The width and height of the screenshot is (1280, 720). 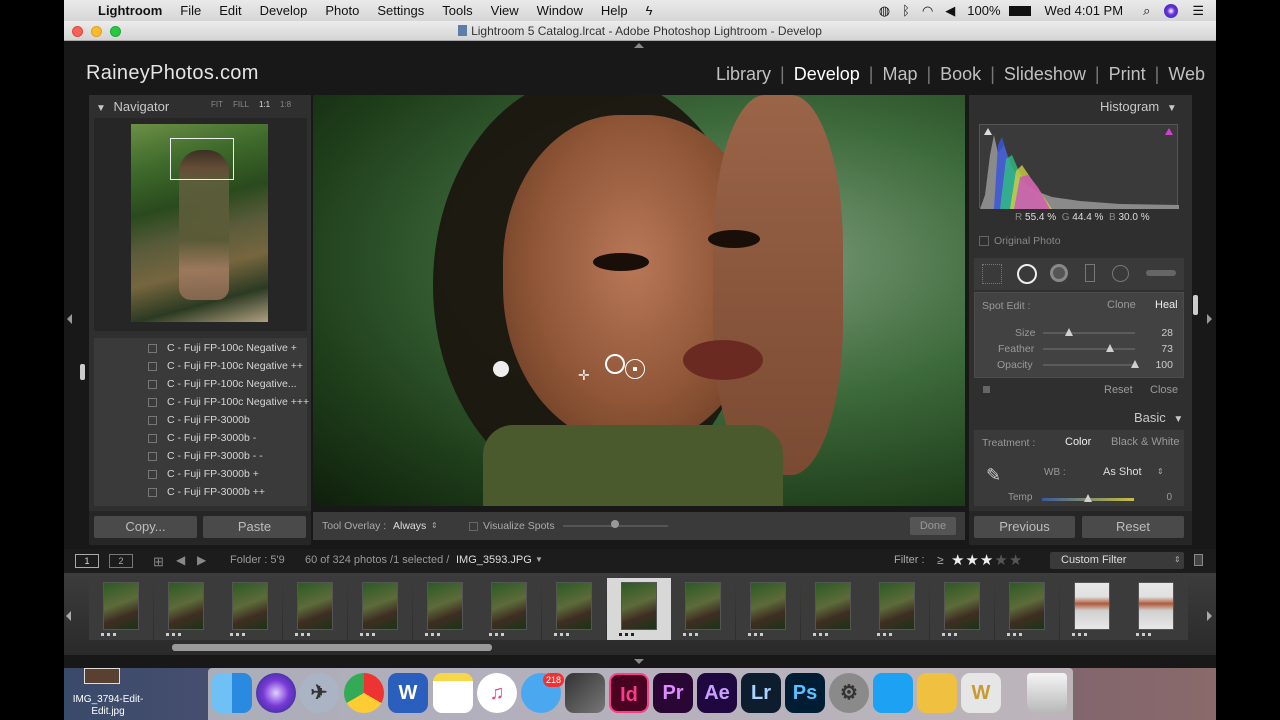 I want to click on shadow-clipping-icon, so click(x=988, y=131).